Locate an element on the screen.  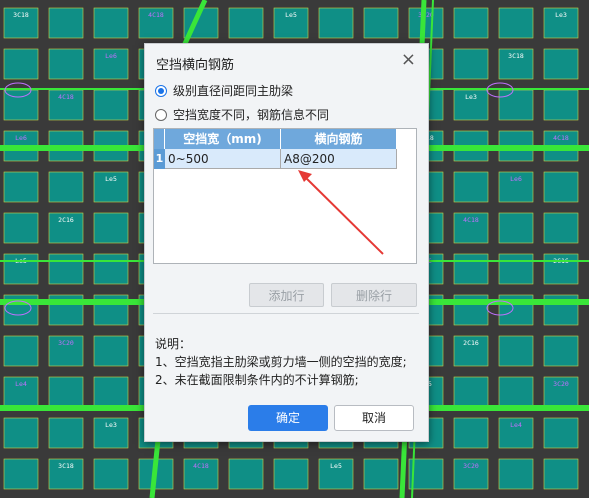
cell-rebar: A8@200 is located at coordinates (339, 159).